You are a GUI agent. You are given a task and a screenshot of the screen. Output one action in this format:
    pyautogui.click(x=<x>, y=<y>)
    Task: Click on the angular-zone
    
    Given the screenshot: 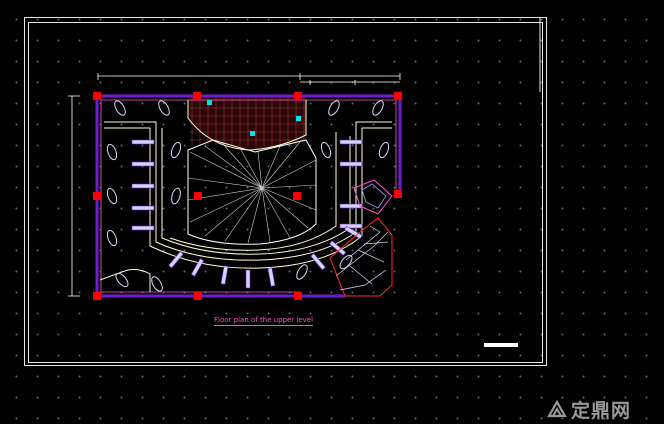 What is the action you would take?
    pyautogui.click(x=361, y=238)
    